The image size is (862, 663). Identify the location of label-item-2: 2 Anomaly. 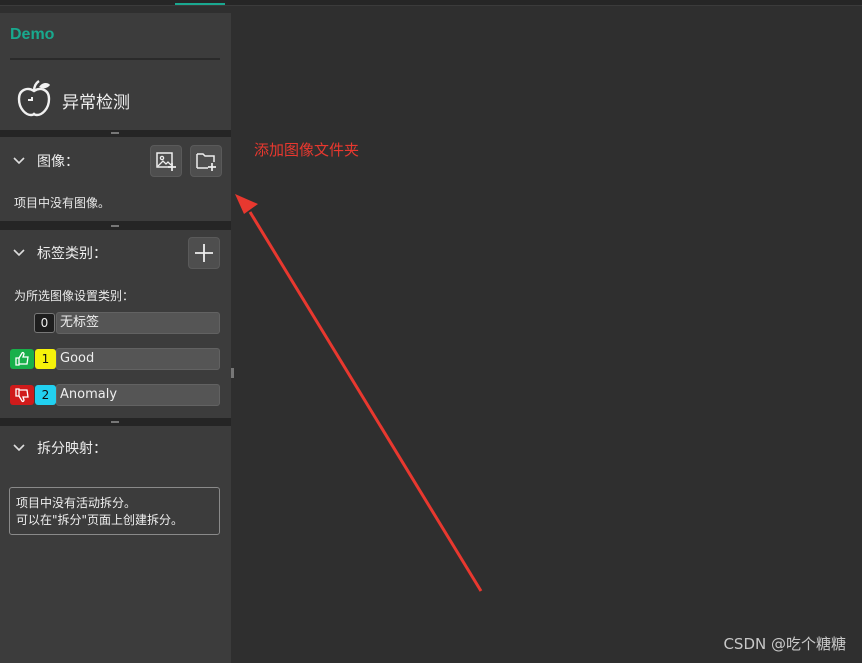
(115, 395).